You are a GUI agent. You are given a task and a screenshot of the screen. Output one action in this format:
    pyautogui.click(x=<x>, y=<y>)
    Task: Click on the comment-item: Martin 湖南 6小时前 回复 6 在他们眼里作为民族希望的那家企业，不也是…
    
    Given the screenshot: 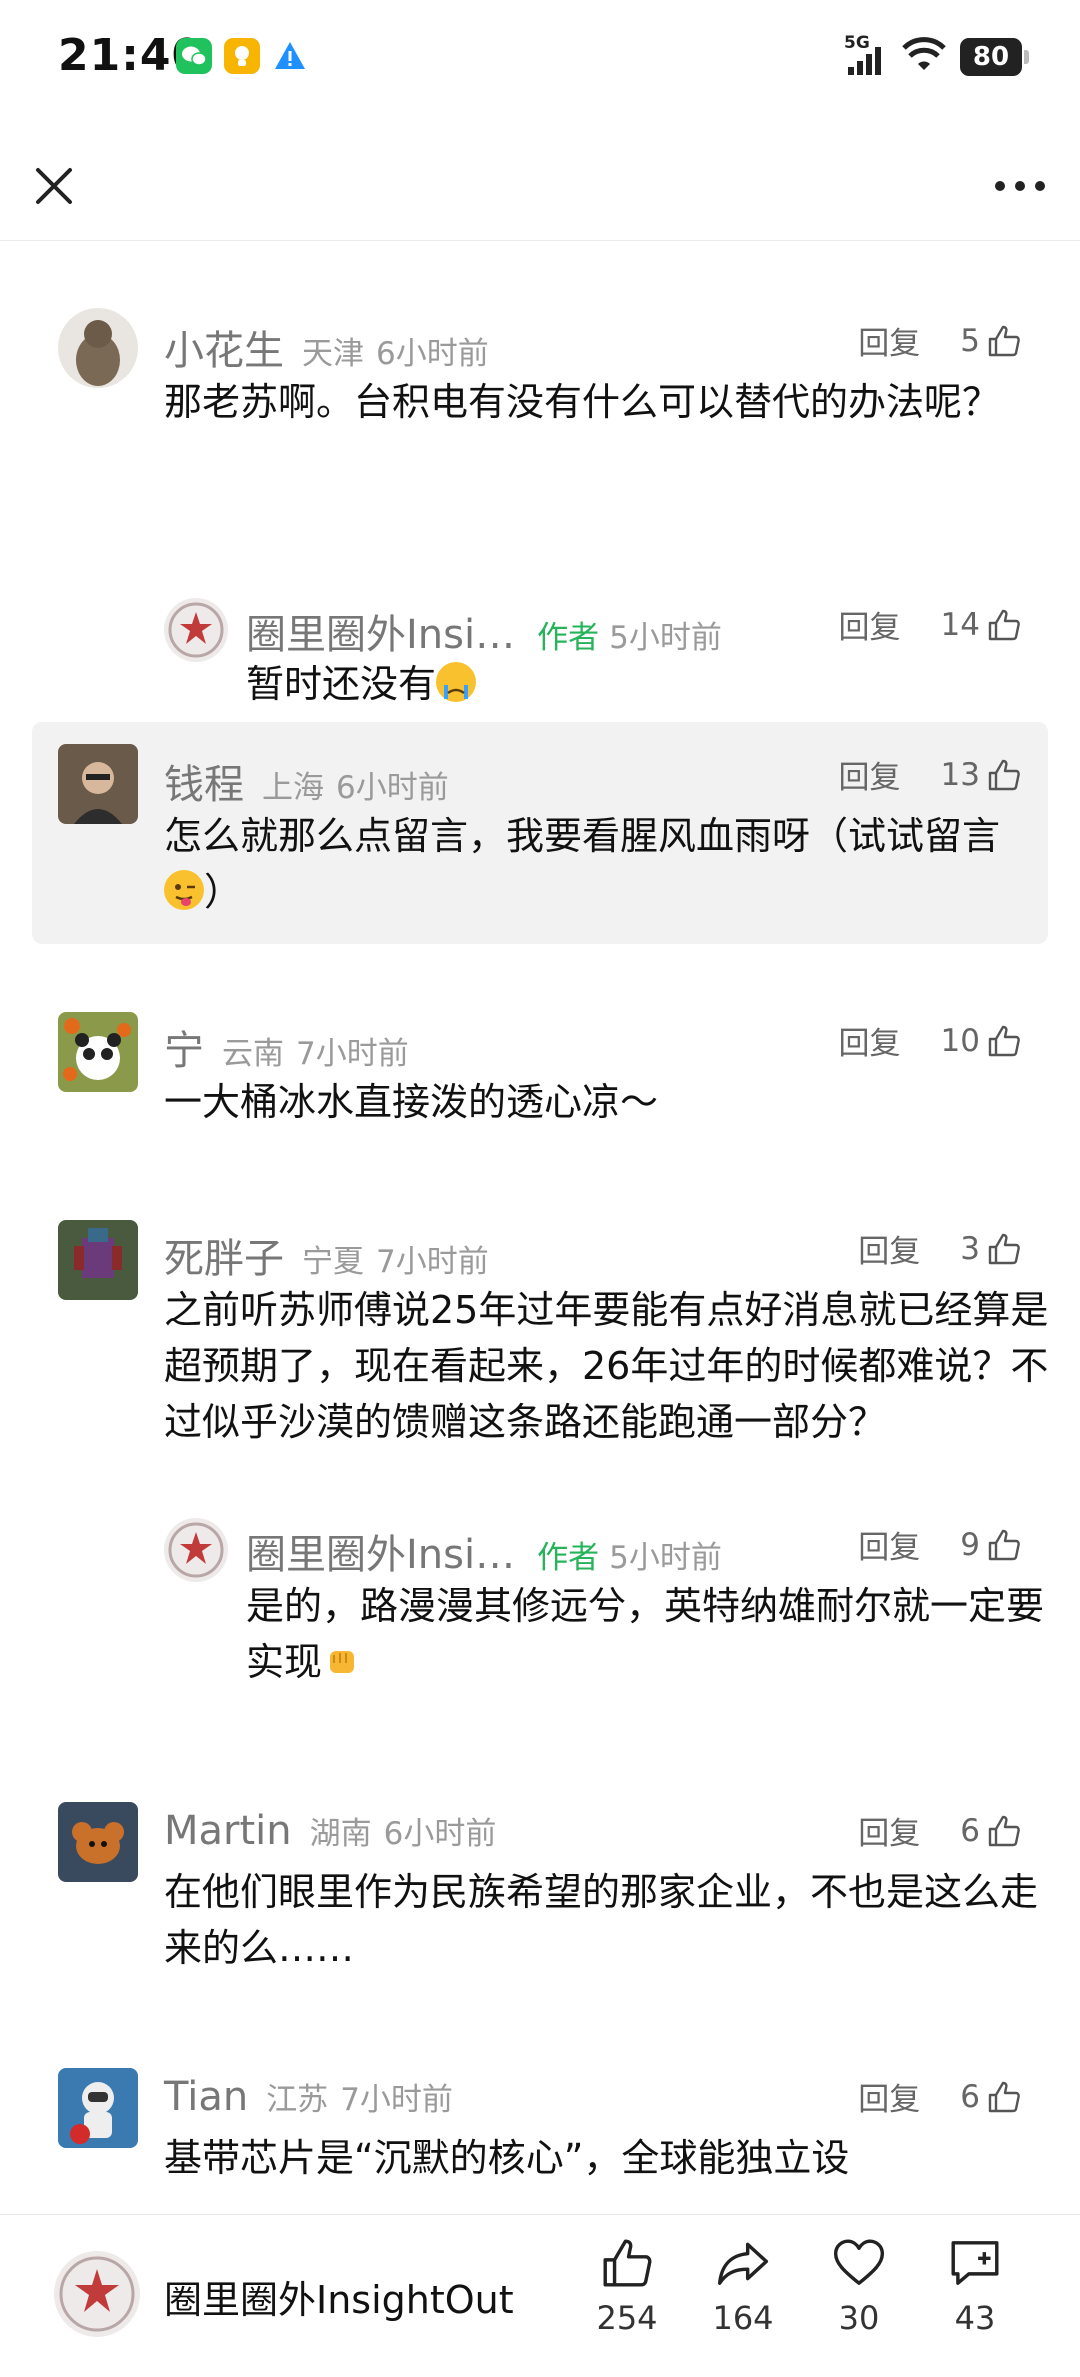 What is the action you would take?
    pyautogui.click(x=540, y=1892)
    